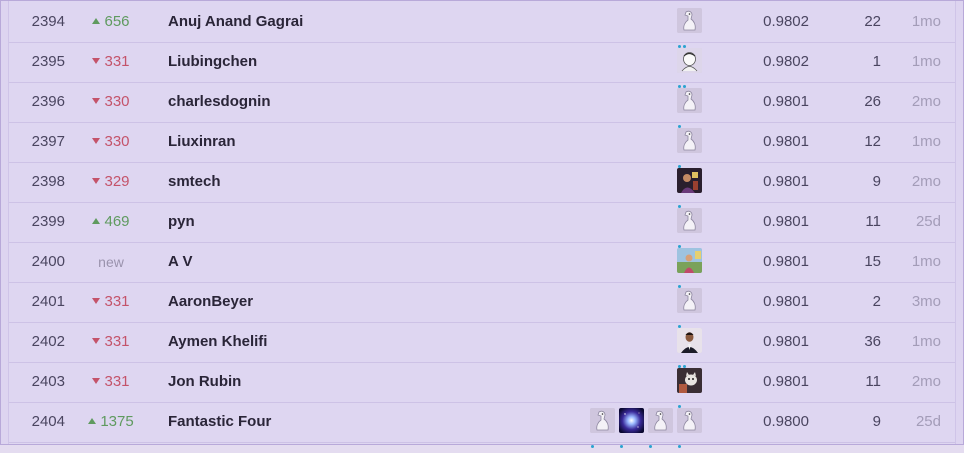  What do you see at coordinates (872, 341) in the screenshot?
I see `entries-cell: 36` at bounding box center [872, 341].